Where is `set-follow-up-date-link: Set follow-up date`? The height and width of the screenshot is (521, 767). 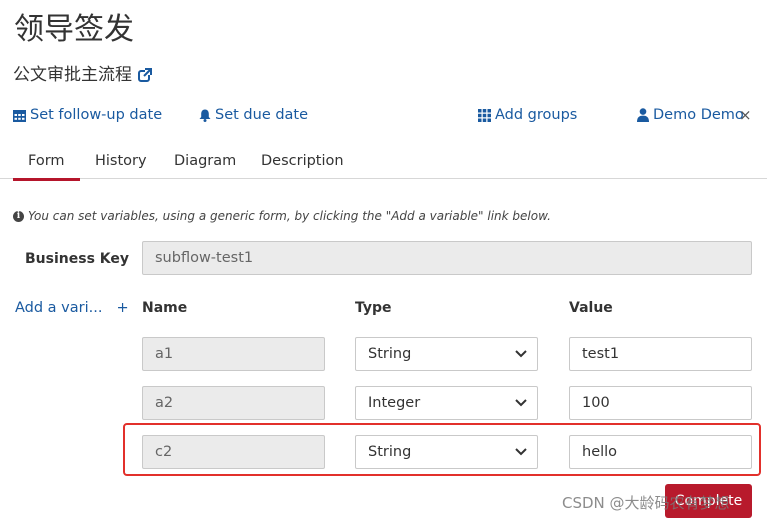 set-follow-up-date-link: Set follow-up date is located at coordinates (87, 115).